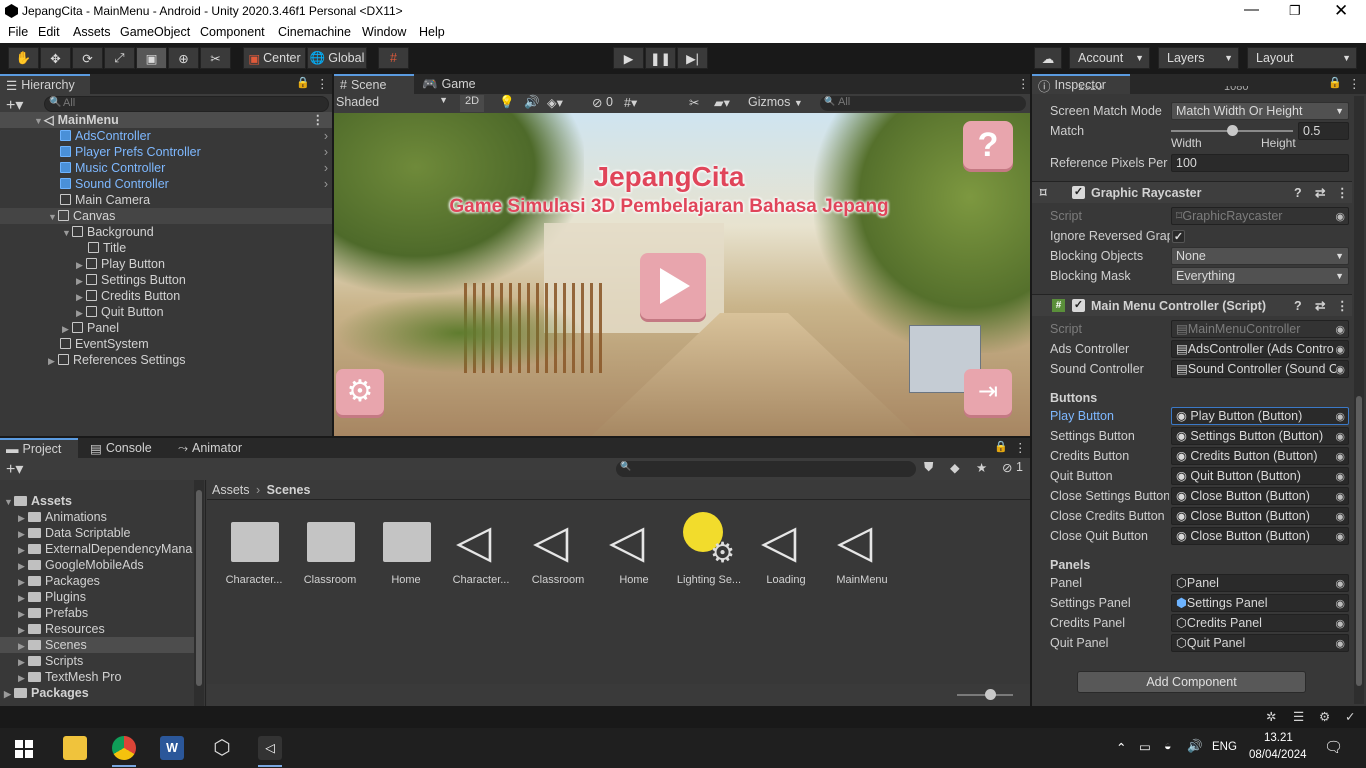 Image resolution: width=1366 pixels, height=768 pixels. I want to click on tree-assets: ▼ Assets, so click(100, 501).